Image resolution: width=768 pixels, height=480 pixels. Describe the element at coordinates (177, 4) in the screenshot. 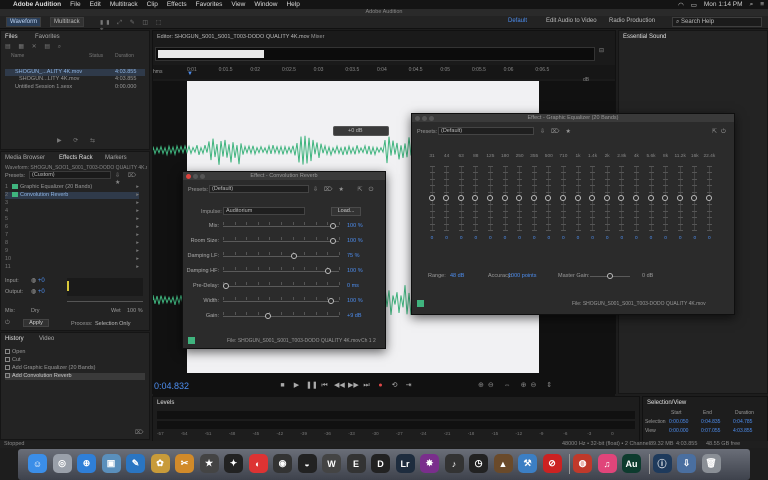

I see `menu-effects: Effects` at that location.